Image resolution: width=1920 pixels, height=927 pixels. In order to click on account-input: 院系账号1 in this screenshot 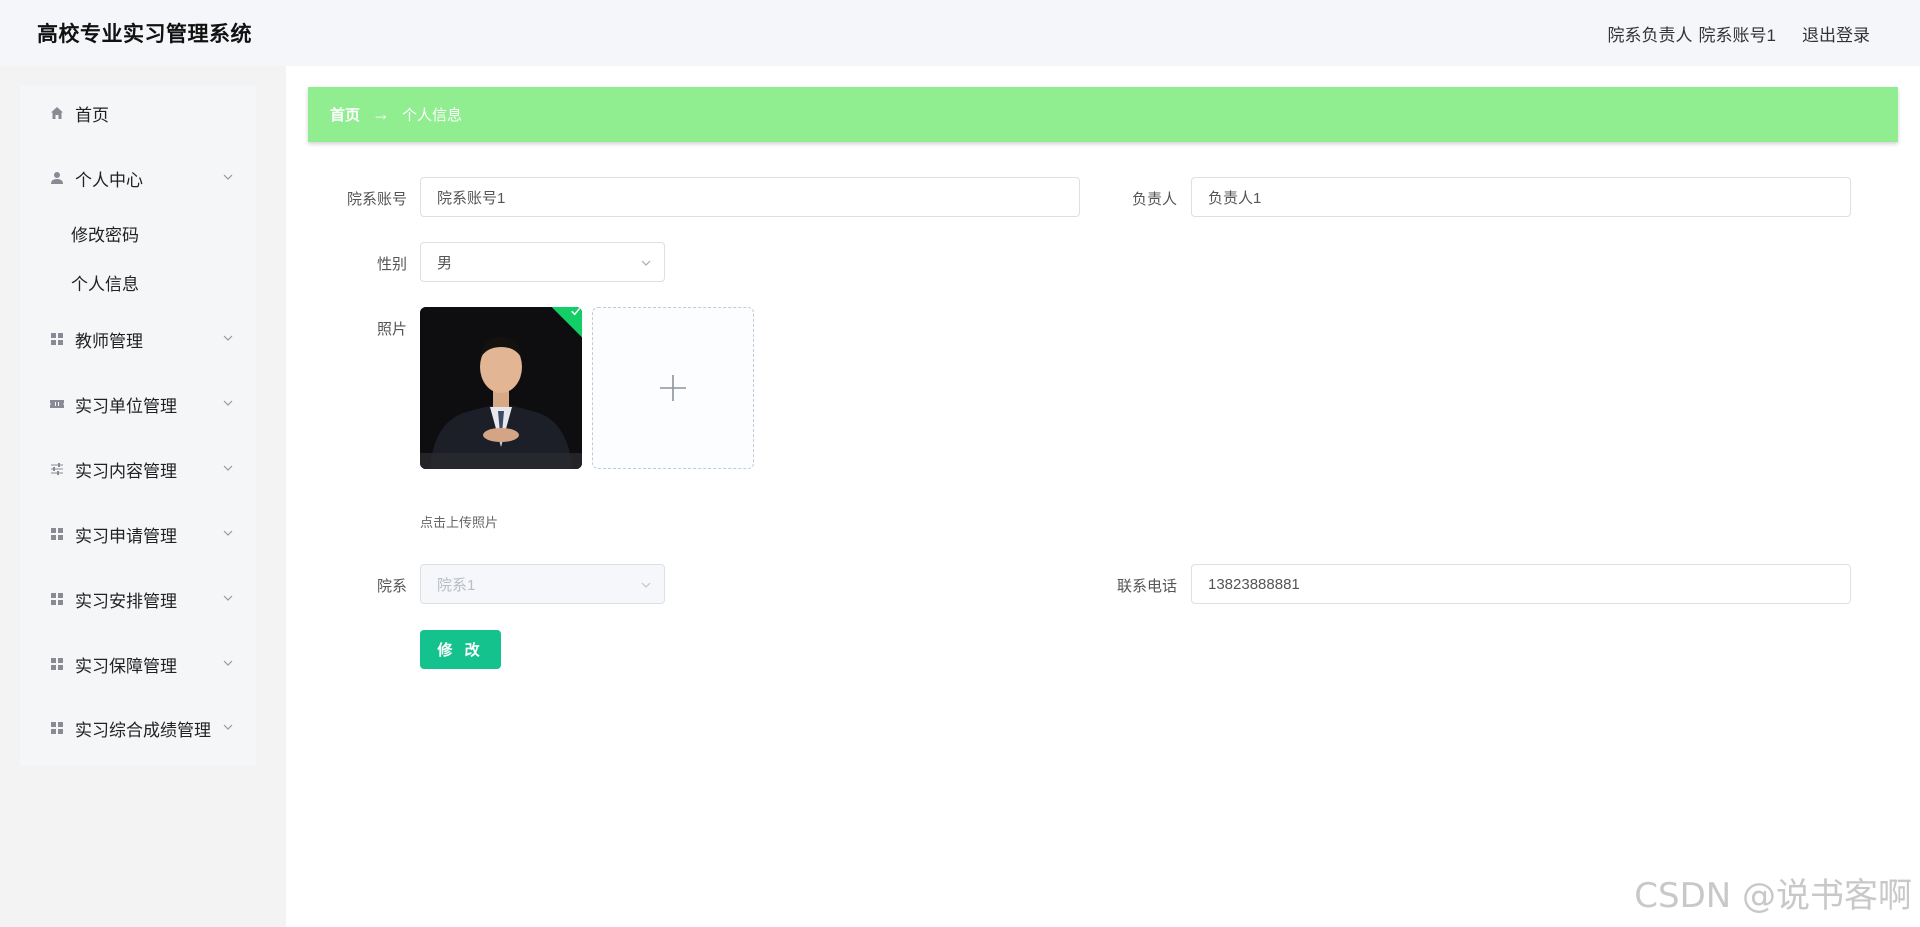, I will do `click(750, 197)`.